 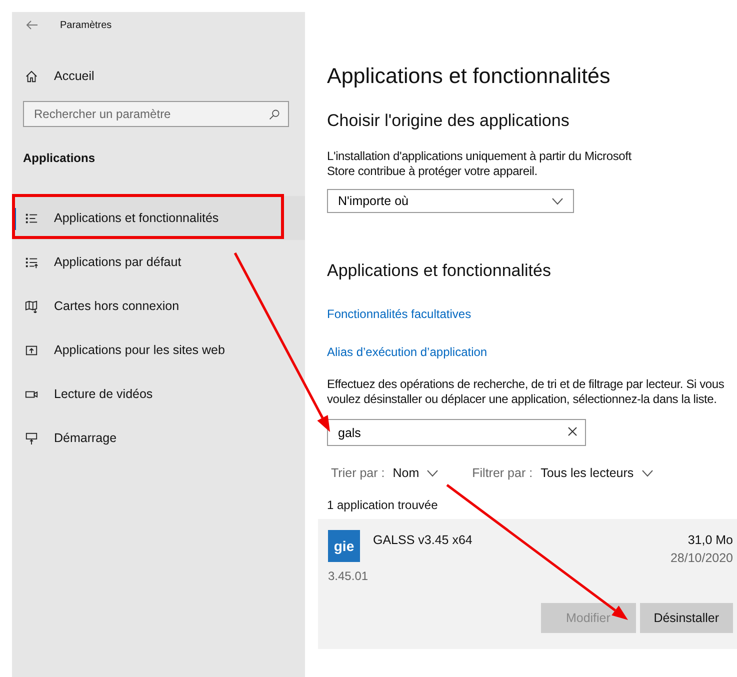 I want to click on home-icon, so click(x=31, y=76).